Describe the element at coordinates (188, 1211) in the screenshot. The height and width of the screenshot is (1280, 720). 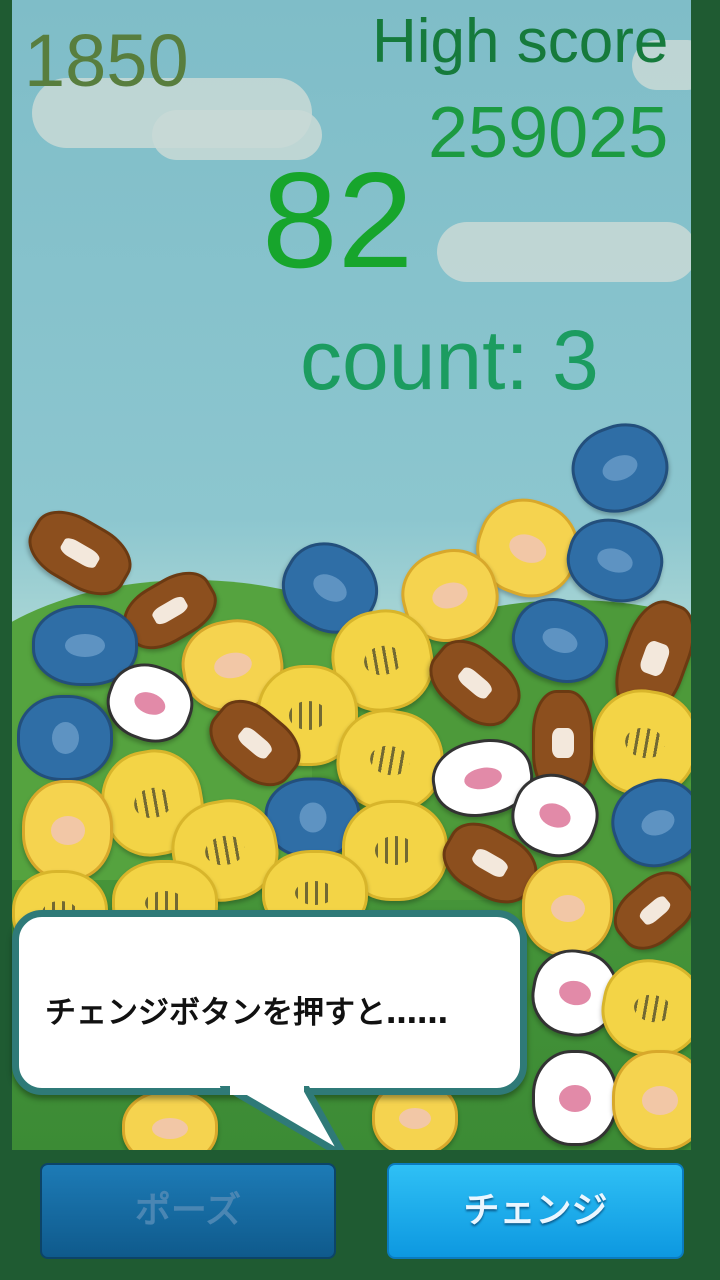
I see `pause-button: ポーズ` at that location.